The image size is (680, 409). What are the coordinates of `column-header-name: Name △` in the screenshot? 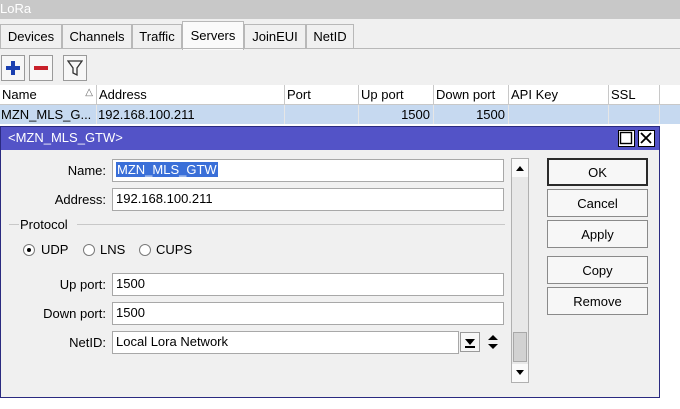 It's located at (48, 95).